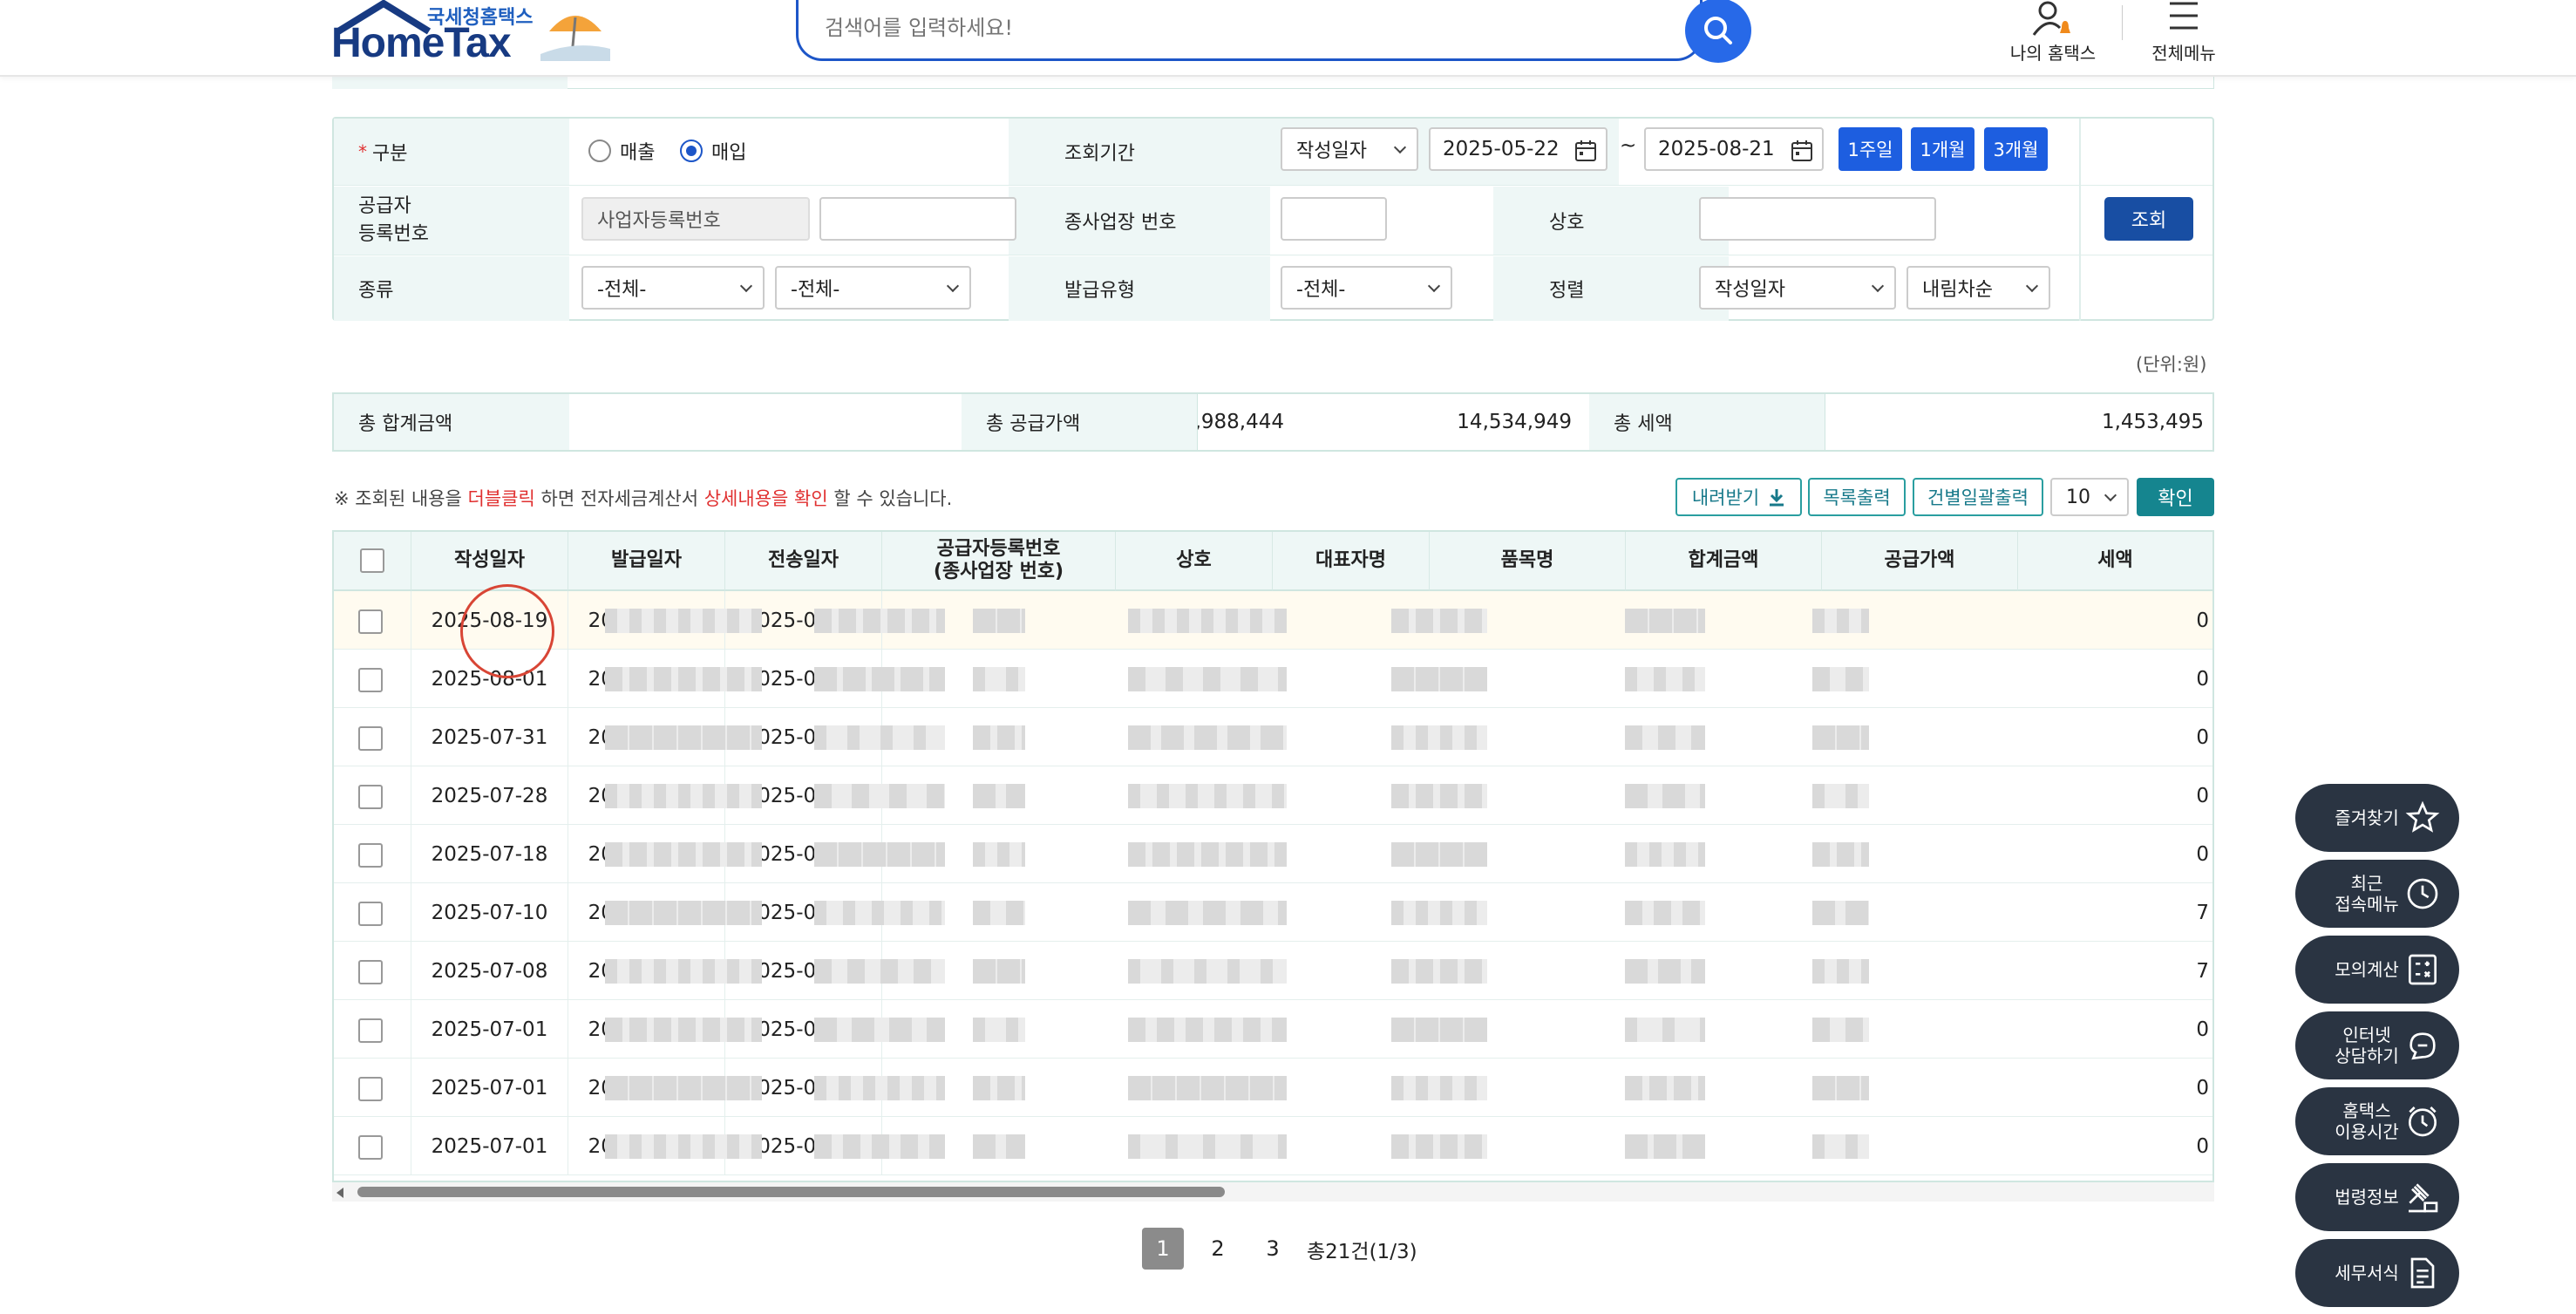 The width and height of the screenshot is (2576, 1314). Describe the element at coordinates (1273, 1249) in the screenshot. I see `page-3-button: 3` at that location.